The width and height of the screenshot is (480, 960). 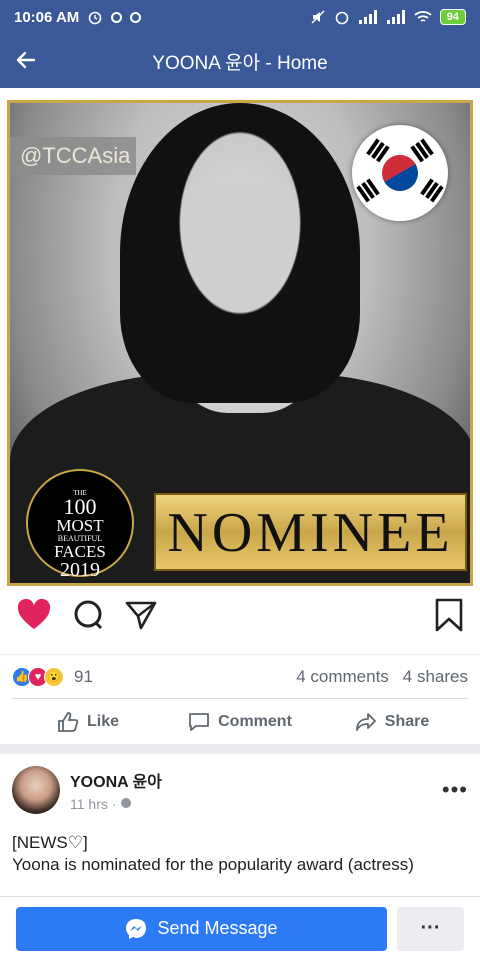 What do you see at coordinates (68, 721) in the screenshot?
I see `thumbs-up-icon` at bounding box center [68, 721].